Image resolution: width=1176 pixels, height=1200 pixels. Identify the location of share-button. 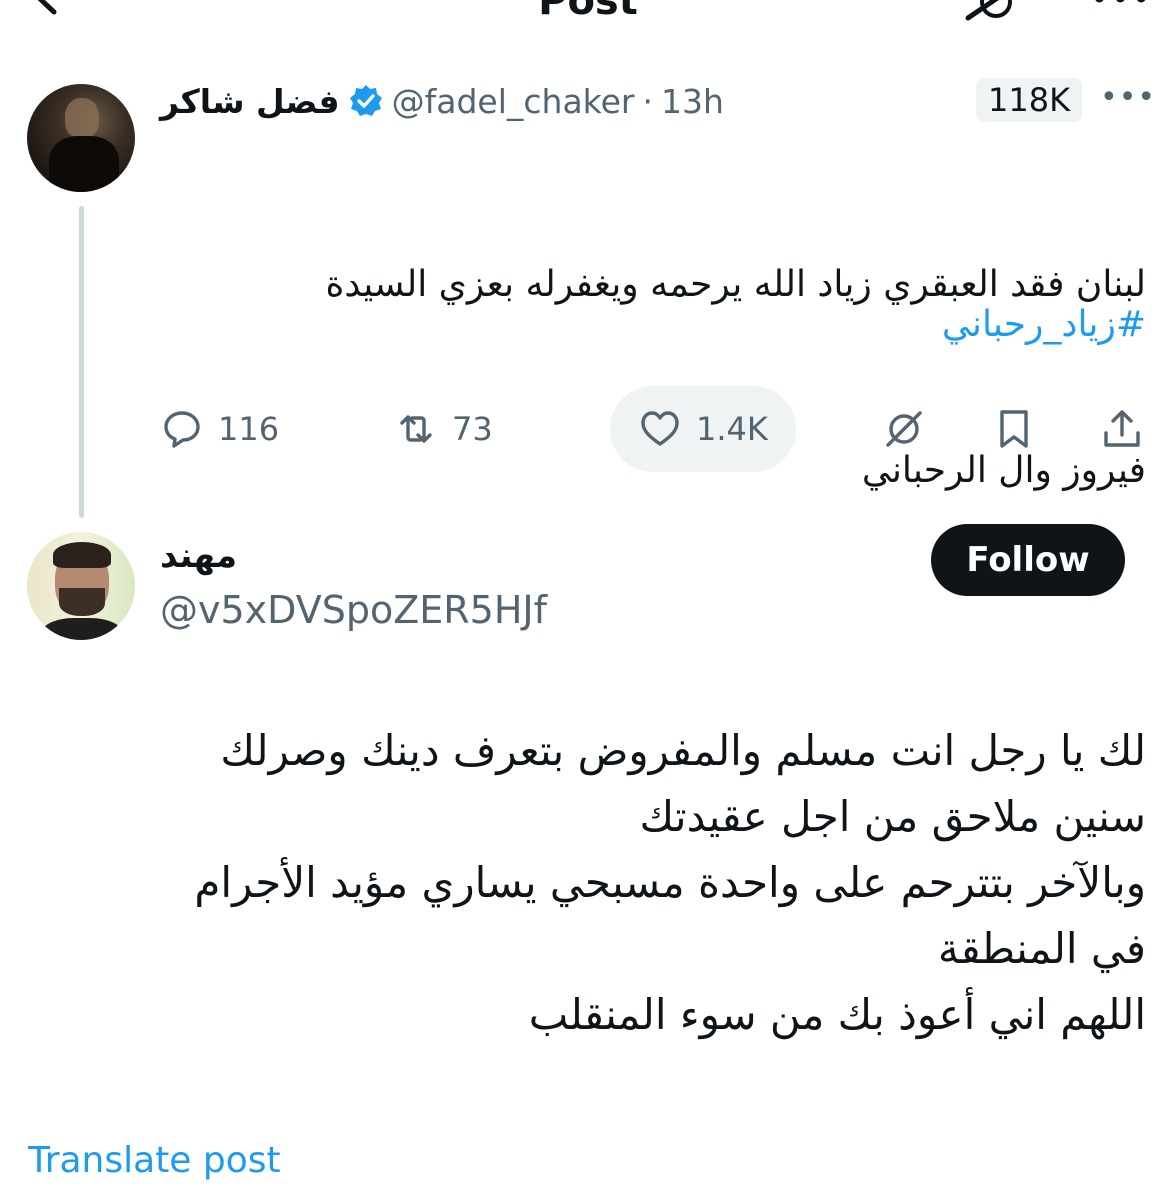
(1122, 429).